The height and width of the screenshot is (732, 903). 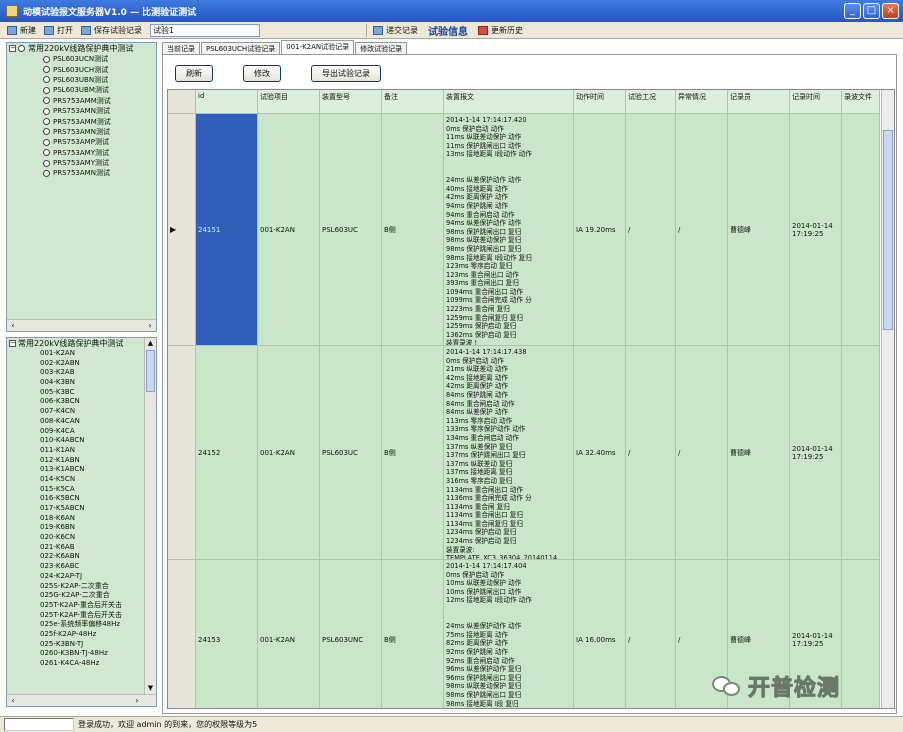 I want to click on tree-root-tests: − 常用220kV线路保护典中测试, so click(x=81, y=343).